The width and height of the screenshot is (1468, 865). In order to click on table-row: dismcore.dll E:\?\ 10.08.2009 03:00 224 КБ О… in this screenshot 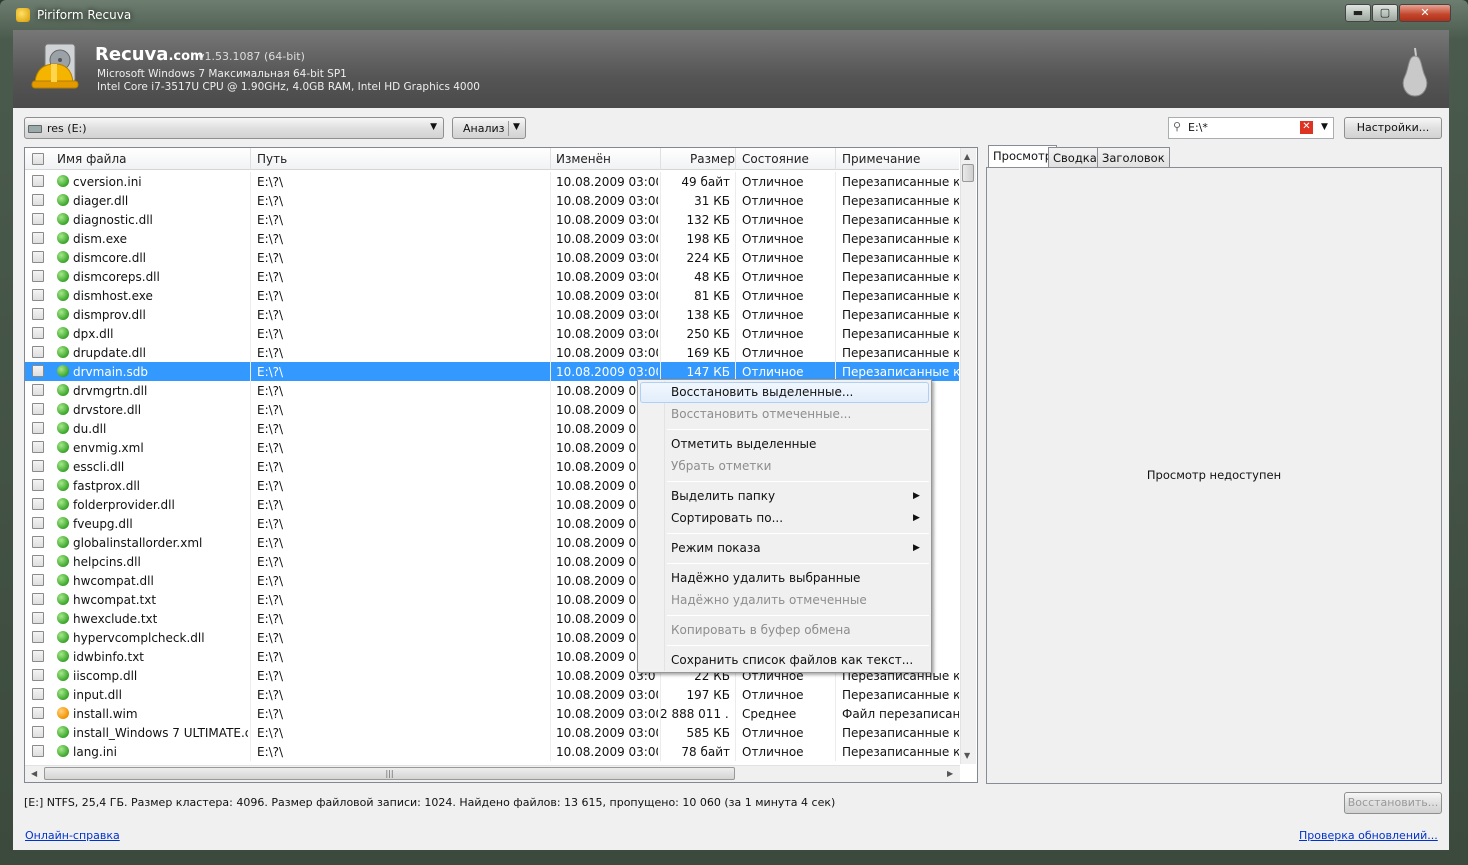, I will do `click(492, 257)`.